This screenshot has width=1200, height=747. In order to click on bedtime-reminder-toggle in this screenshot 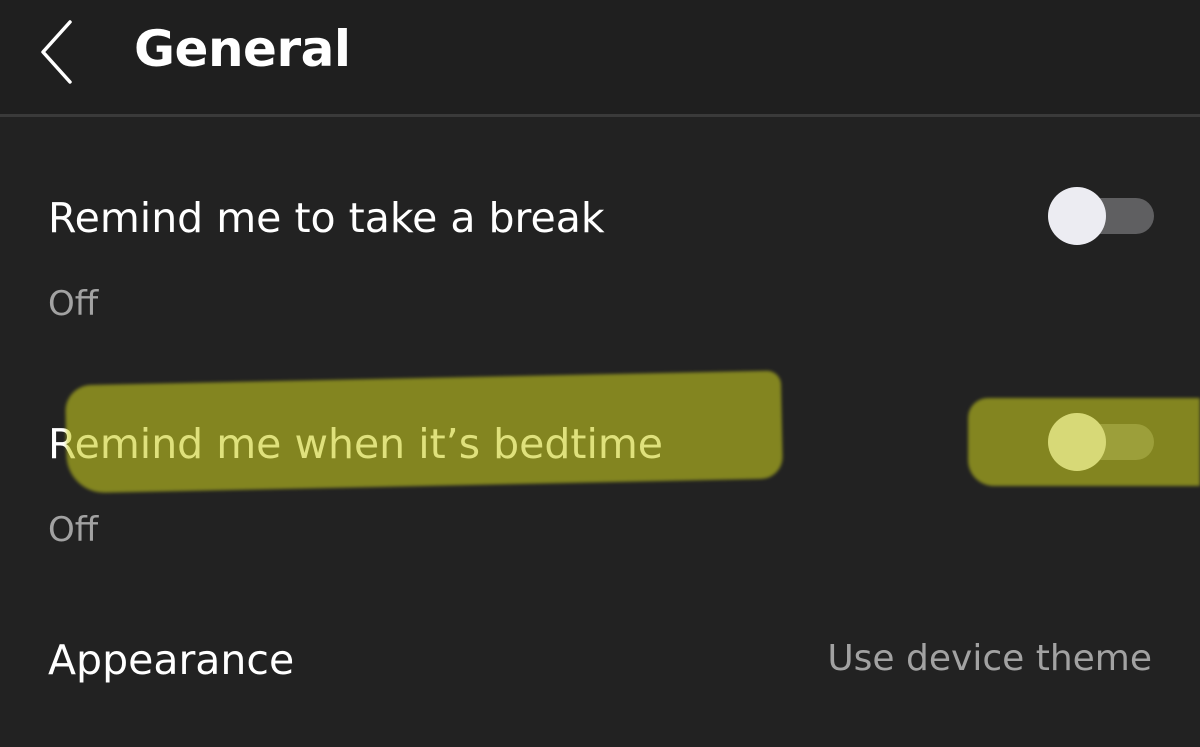, I will do `click(1101, 442)`.